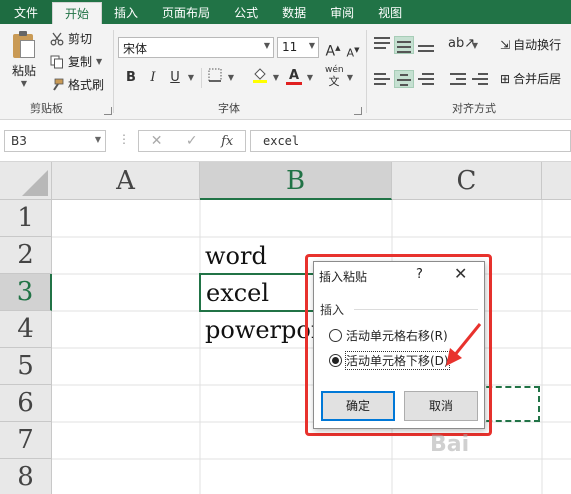 The height and width of the screenshot is (494, 571). I want to click on close-icon: ✕, so click(460, 273).